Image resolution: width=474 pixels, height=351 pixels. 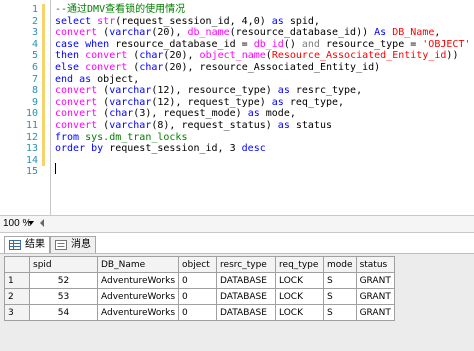 I want to click on text-caret, so click(x=55, y=168).